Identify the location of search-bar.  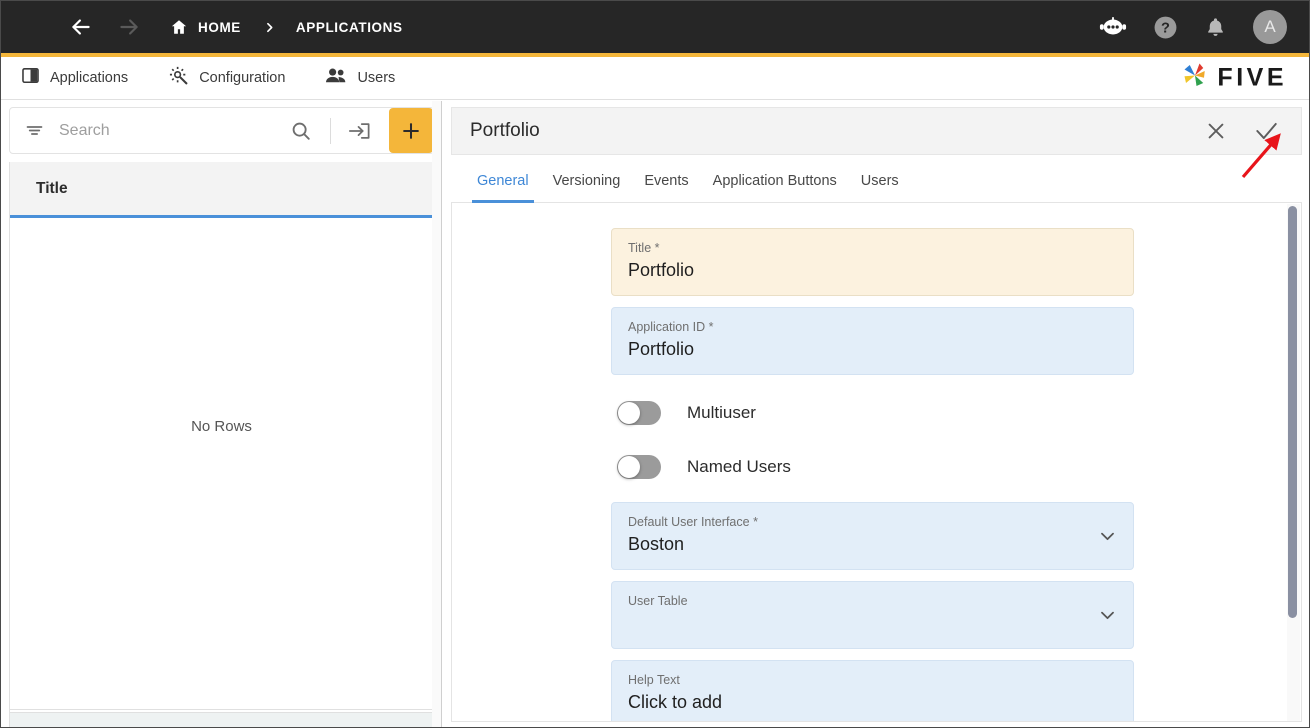
(221, 130).